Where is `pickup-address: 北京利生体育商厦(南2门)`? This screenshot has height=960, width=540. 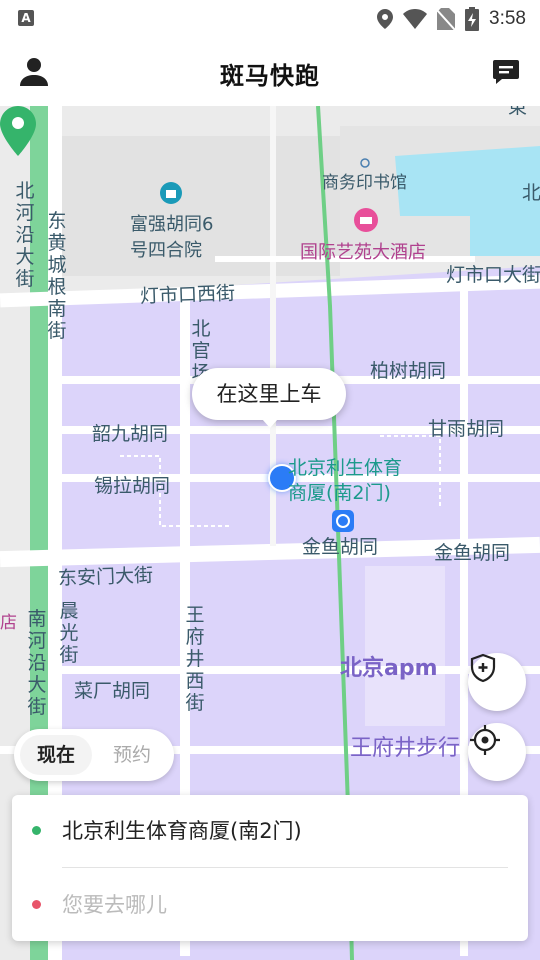
pickup-address: 北京利生体育商厦(南2门) is located at coordinates (182, 831).